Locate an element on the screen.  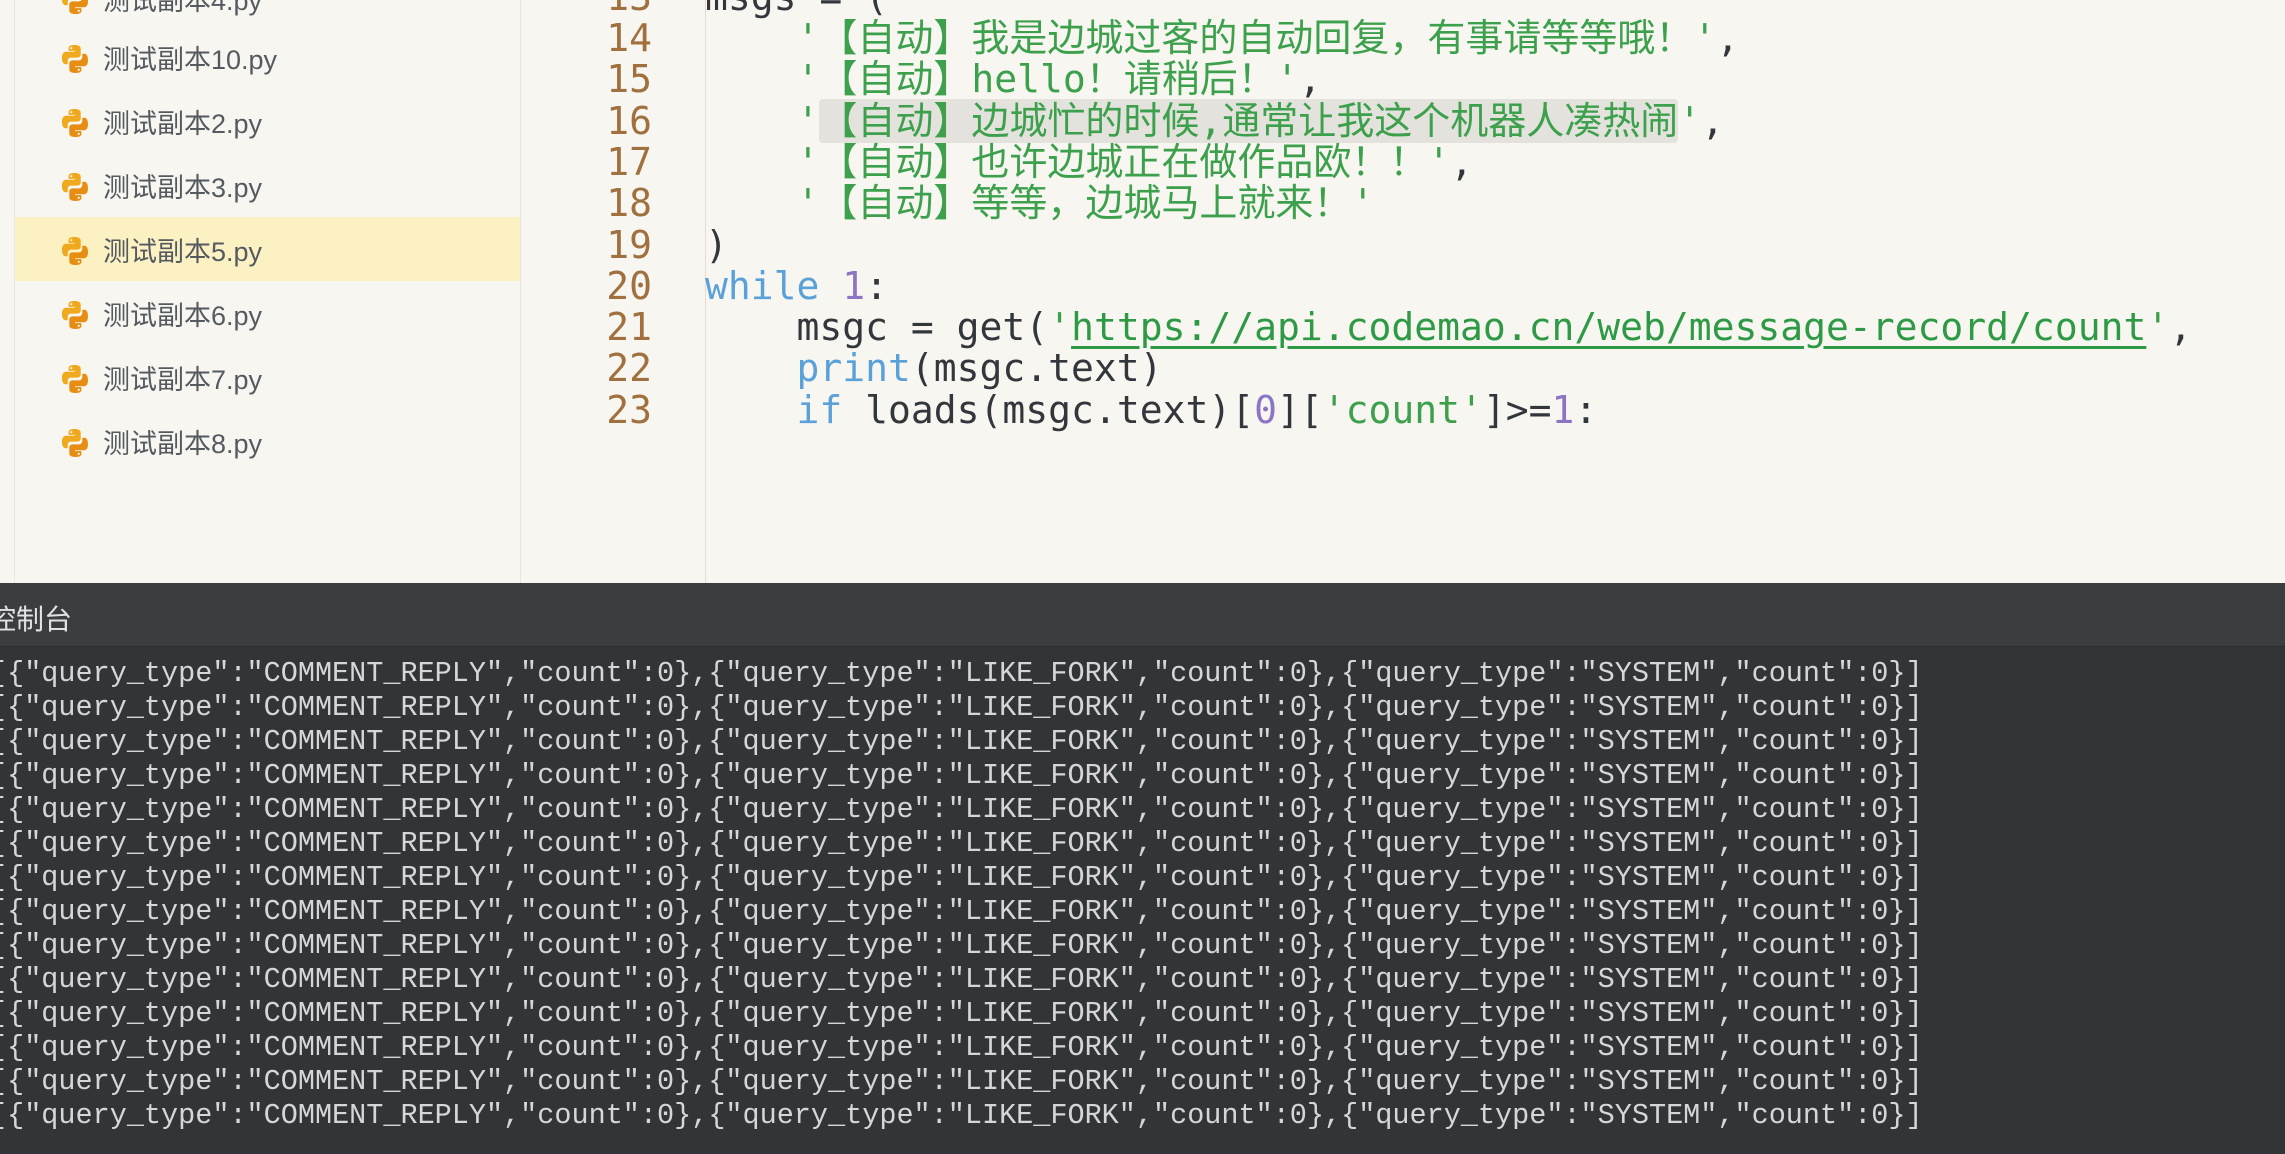
file-item: 测试副本3.py is located at coordinates (267, 185).